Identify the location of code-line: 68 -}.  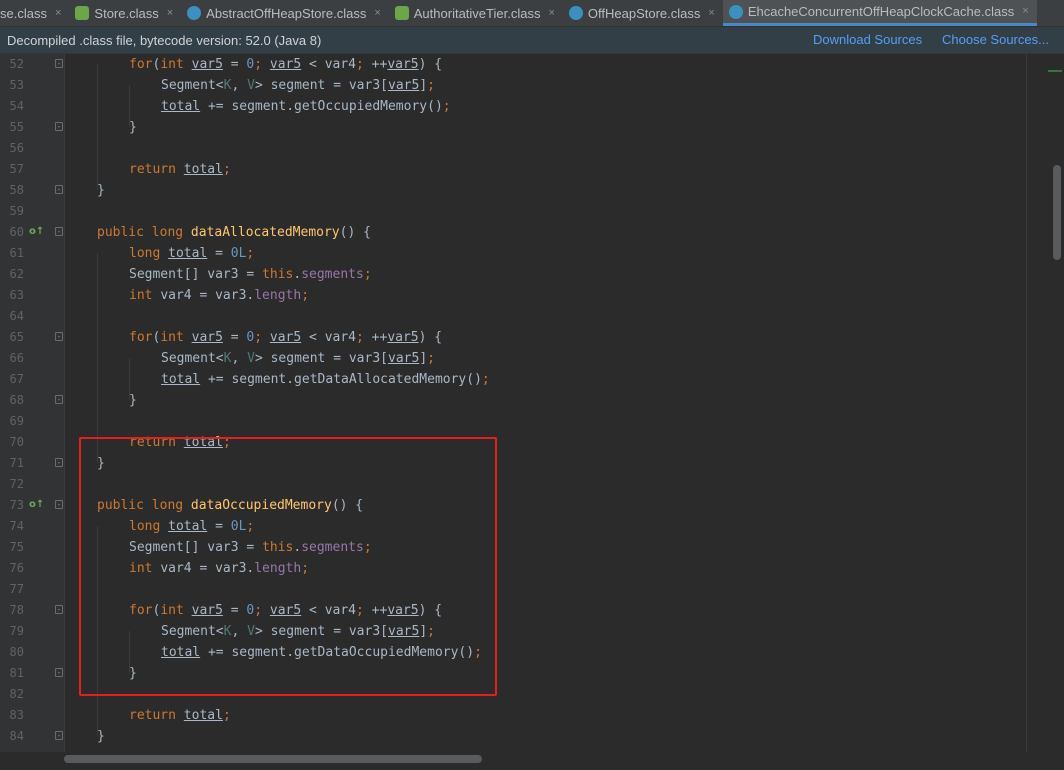
(520, 400).